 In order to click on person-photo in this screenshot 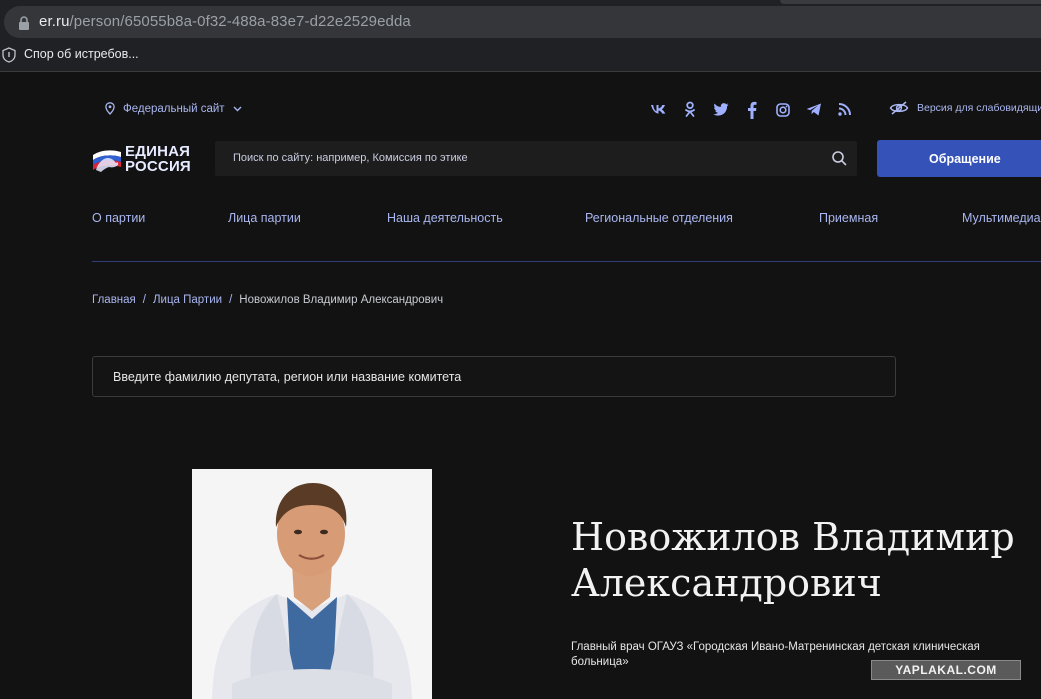, I will do `click(312, 584)`.